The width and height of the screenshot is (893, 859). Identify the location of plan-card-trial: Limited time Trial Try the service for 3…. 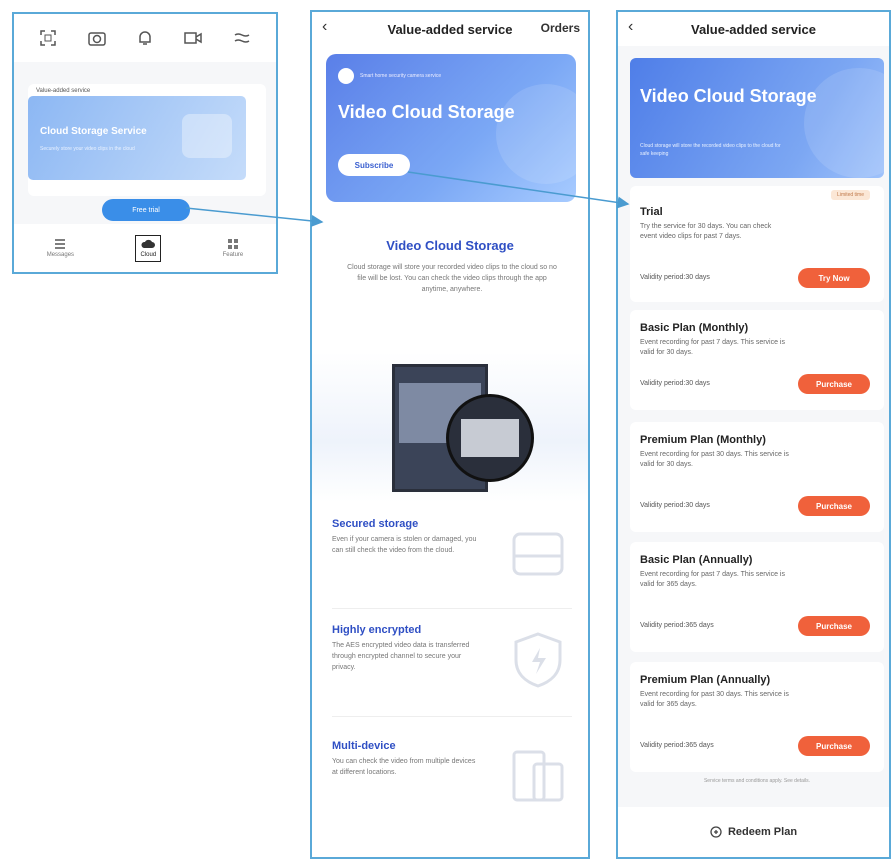
(757, 244).